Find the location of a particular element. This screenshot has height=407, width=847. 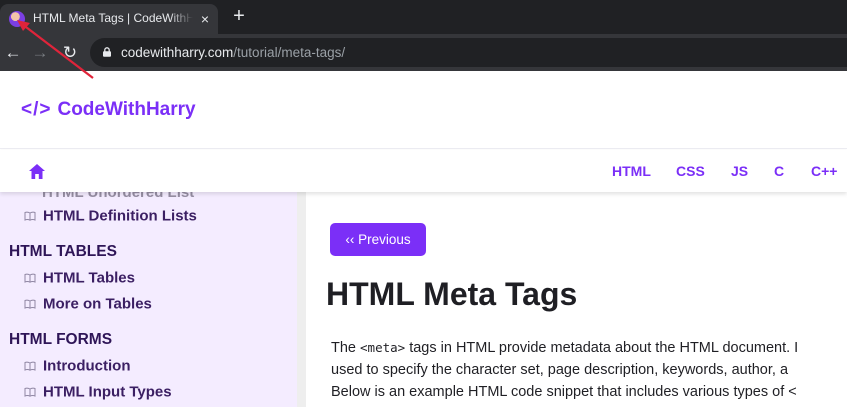

back-arrow-icon: ← is located at coordinates (13, 53).